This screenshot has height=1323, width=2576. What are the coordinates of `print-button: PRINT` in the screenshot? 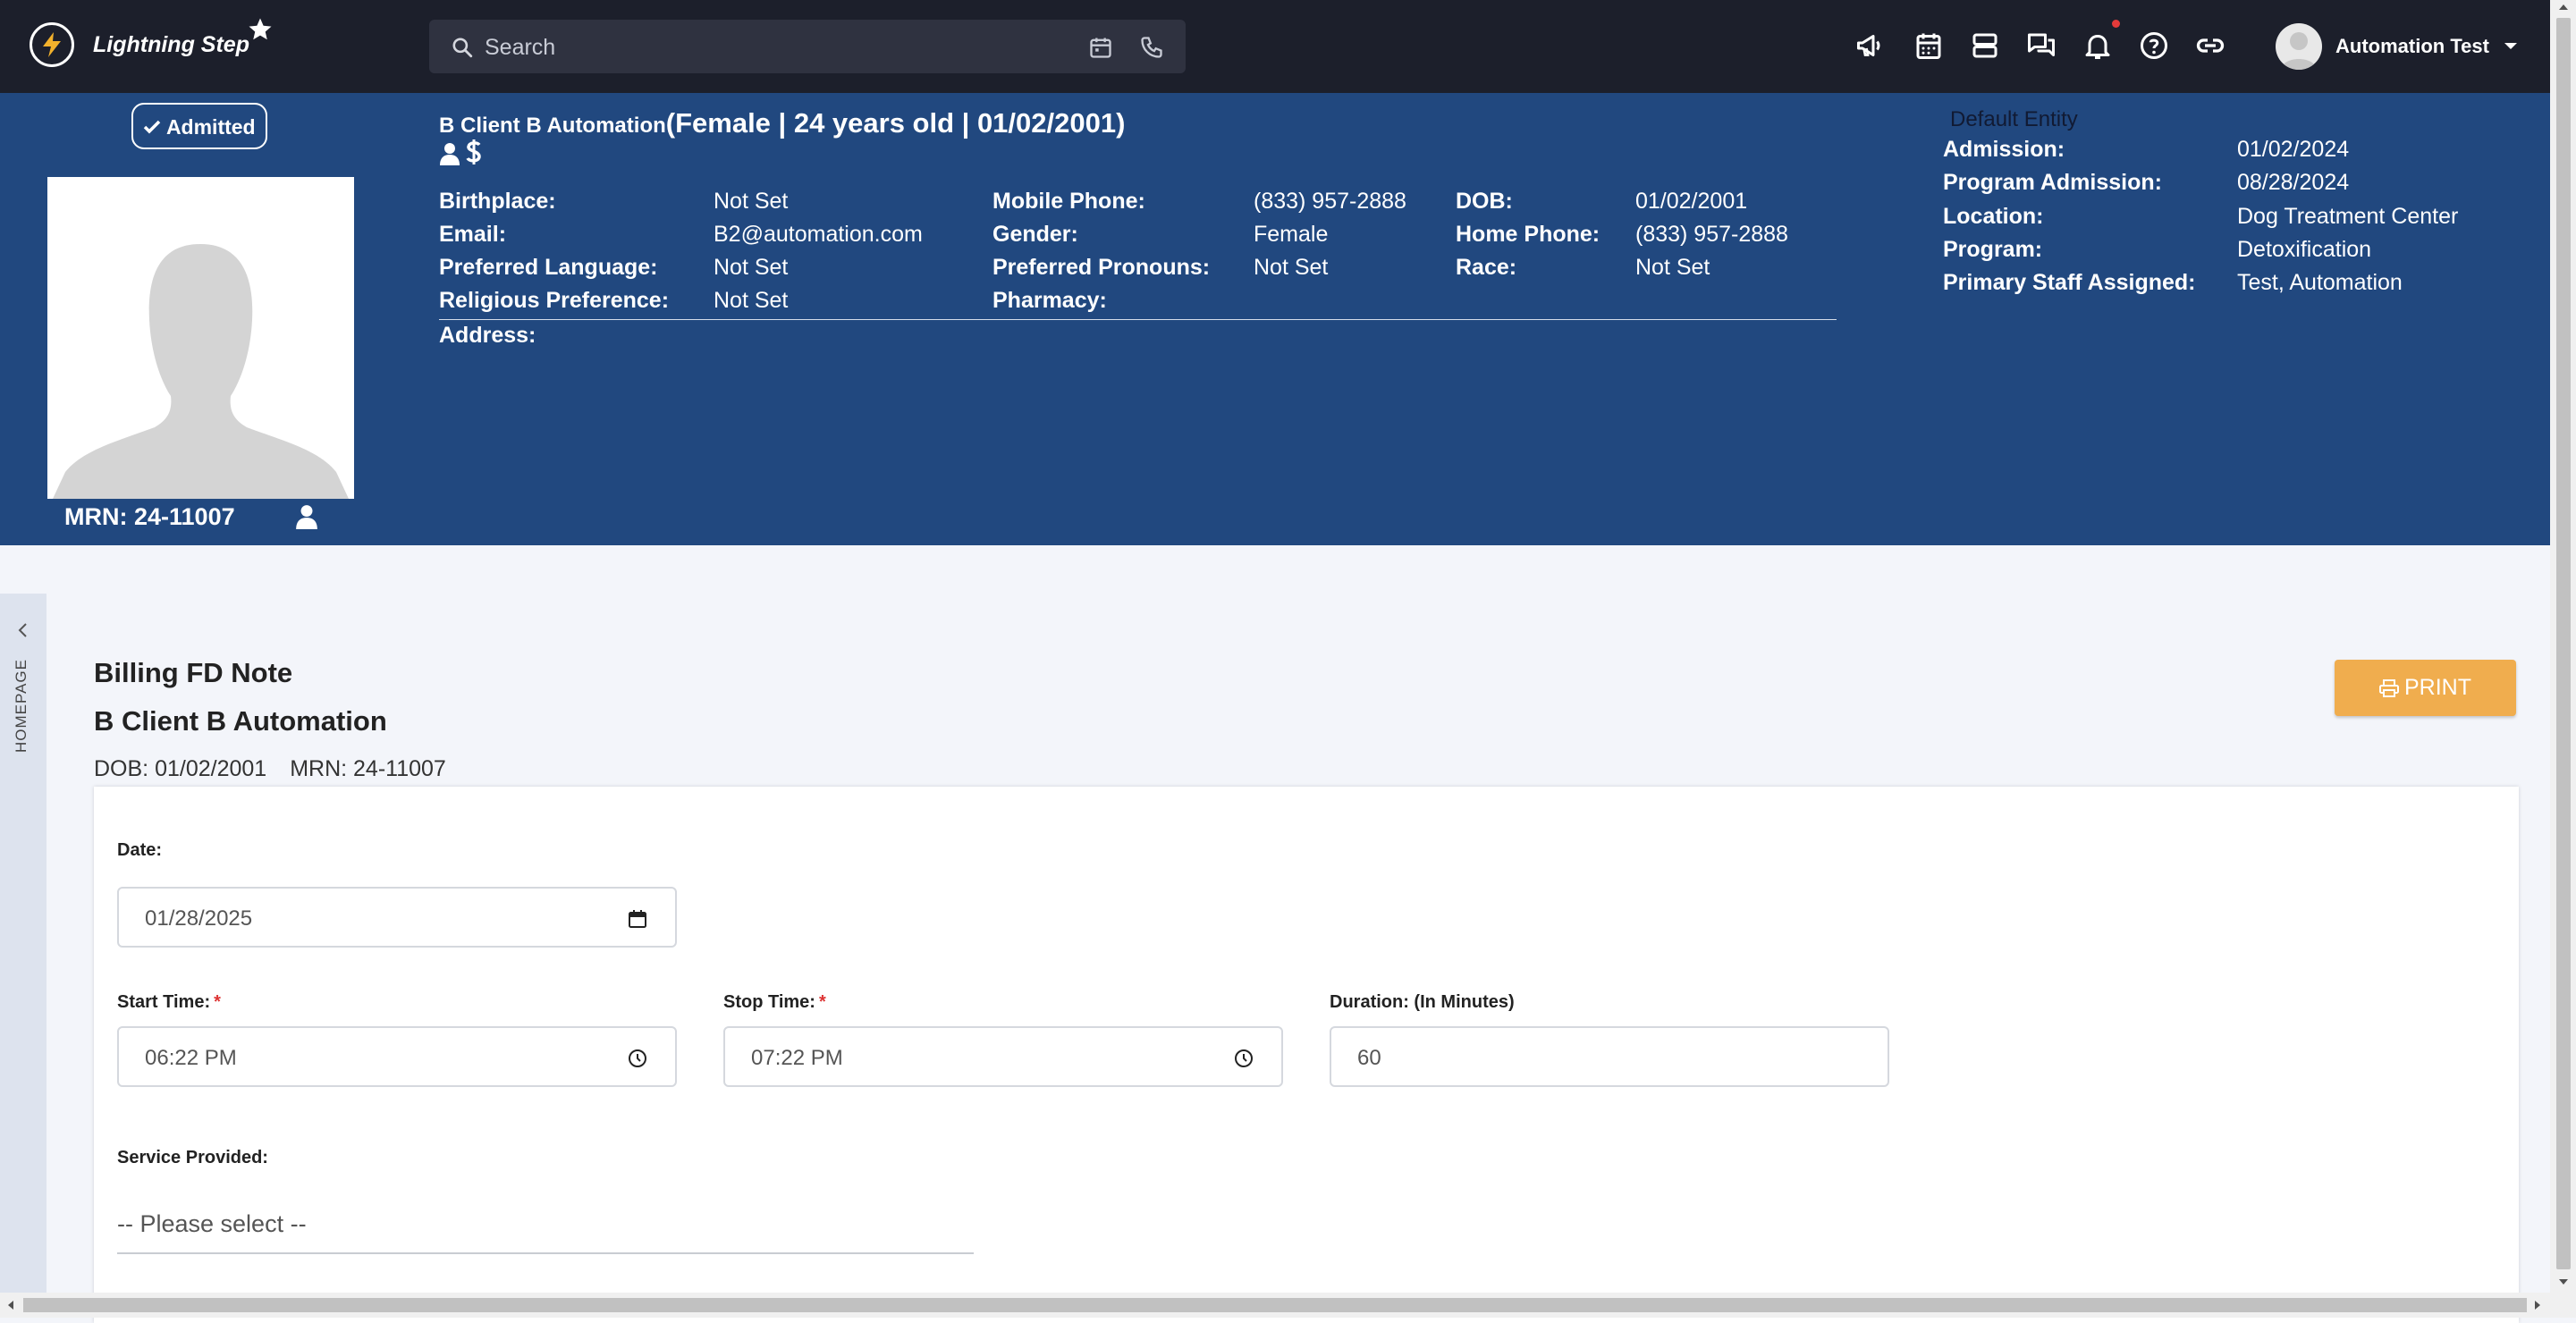 It's located at (2425, 688).